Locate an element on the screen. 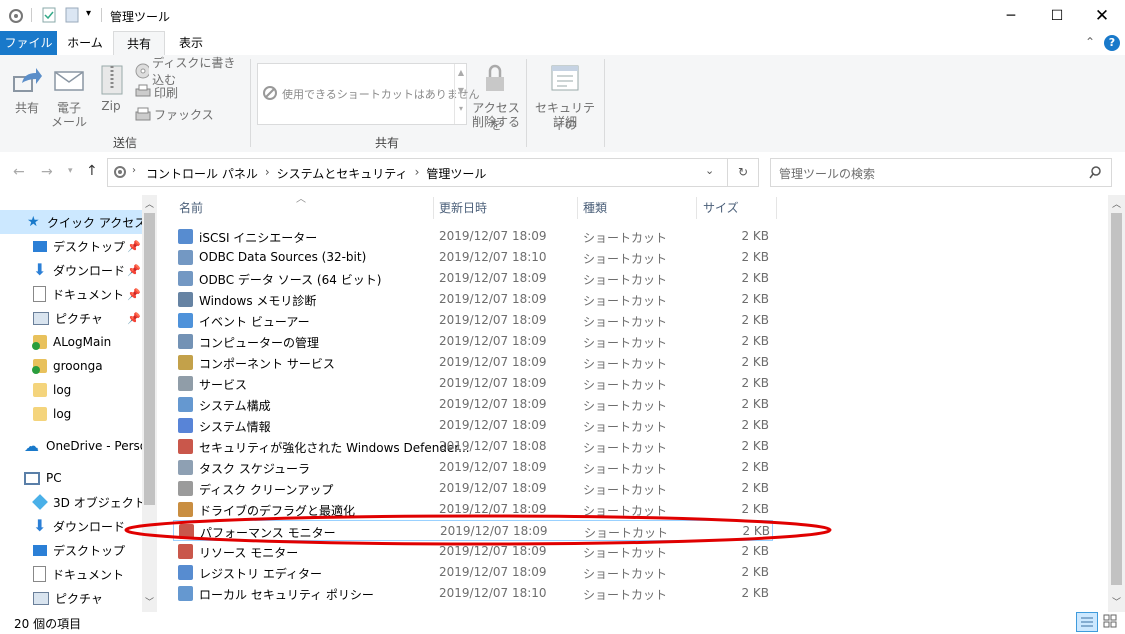  sidebar-item-label: ALogMain is located at coordinates (82, 342).